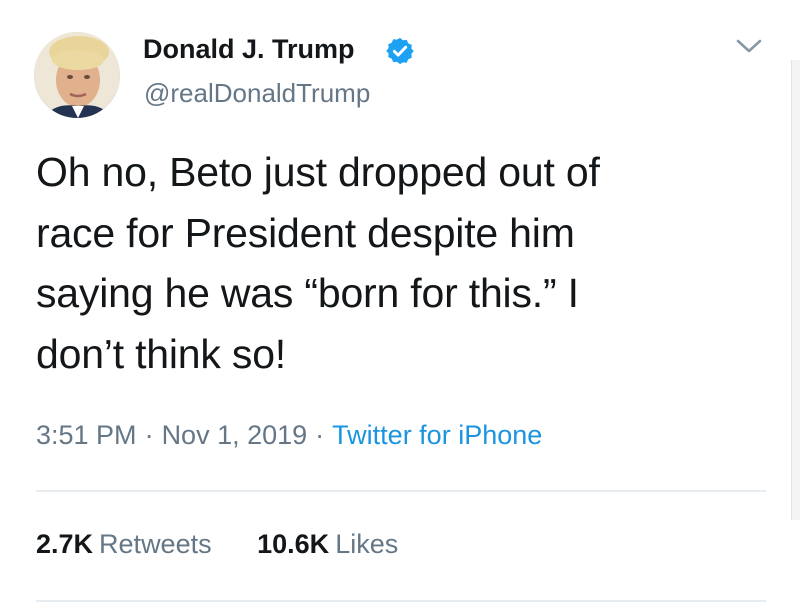 Image resolution: width=800 pixels, height=604 pixels. I want to click on likes-count: 10.6K, so click(293, 544).